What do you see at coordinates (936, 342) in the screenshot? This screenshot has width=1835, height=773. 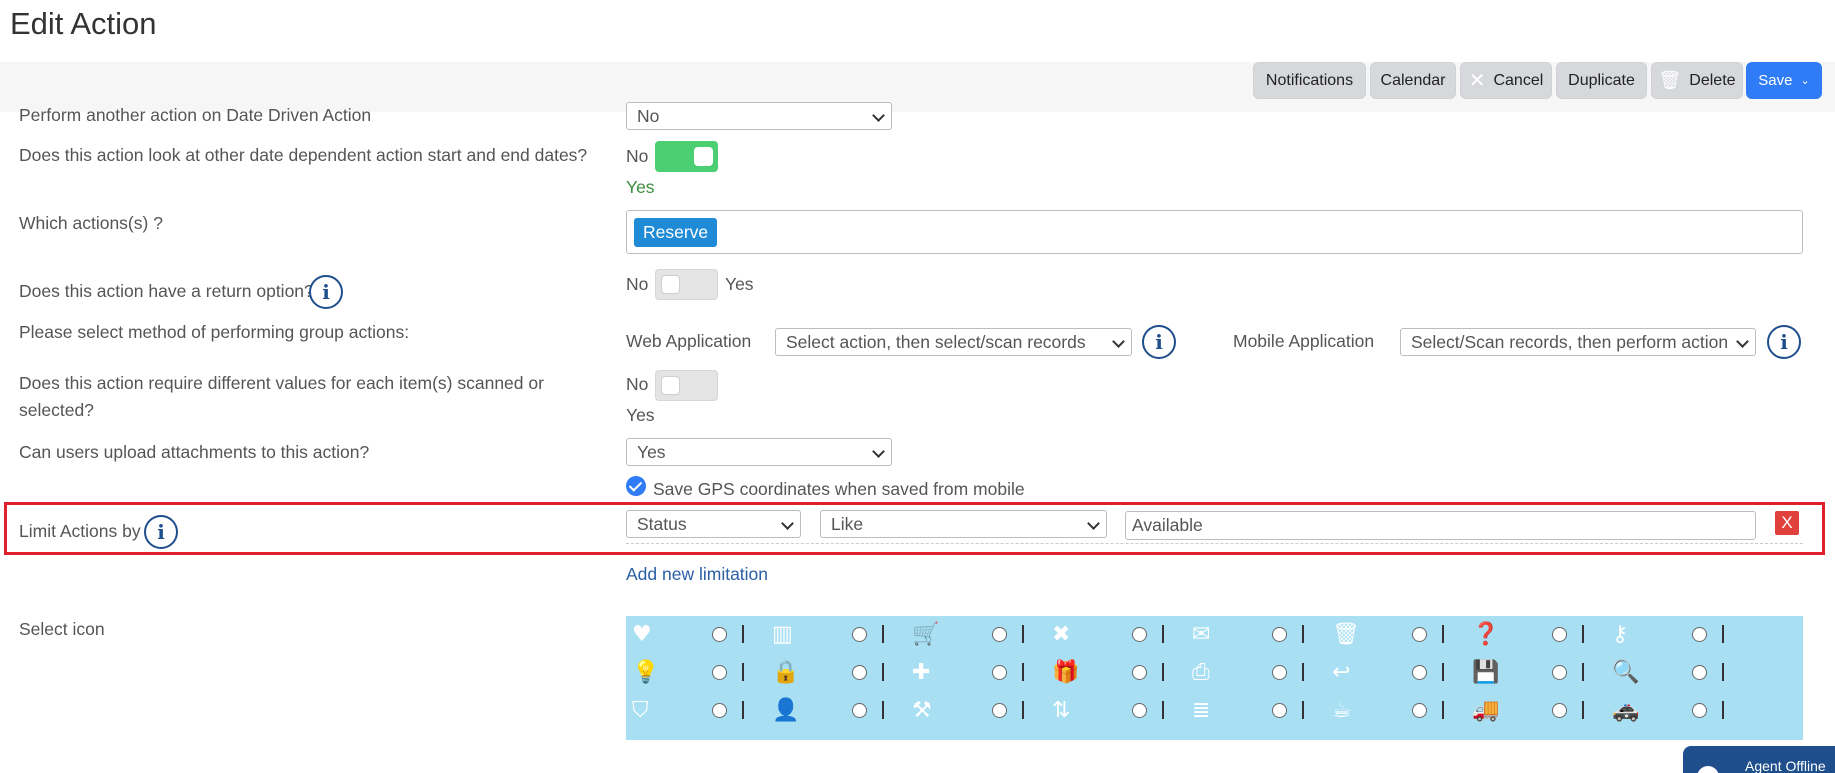 I see `web-app-value: Select action, then select/scan records` at bounding box center [936, 342].